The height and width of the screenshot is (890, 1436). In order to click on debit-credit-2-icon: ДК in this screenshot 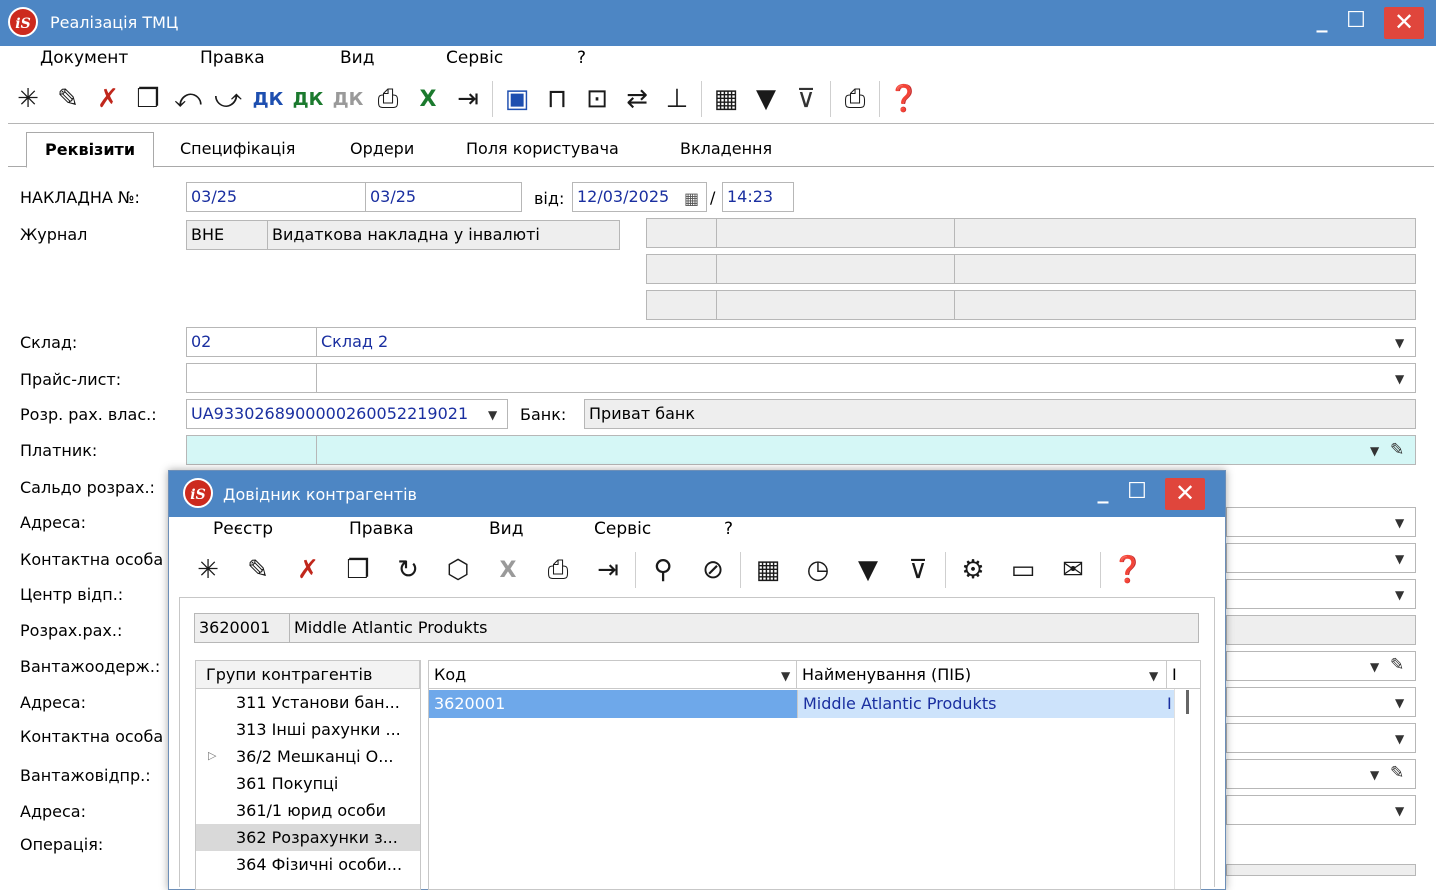, I will do `click(308, 99)`.